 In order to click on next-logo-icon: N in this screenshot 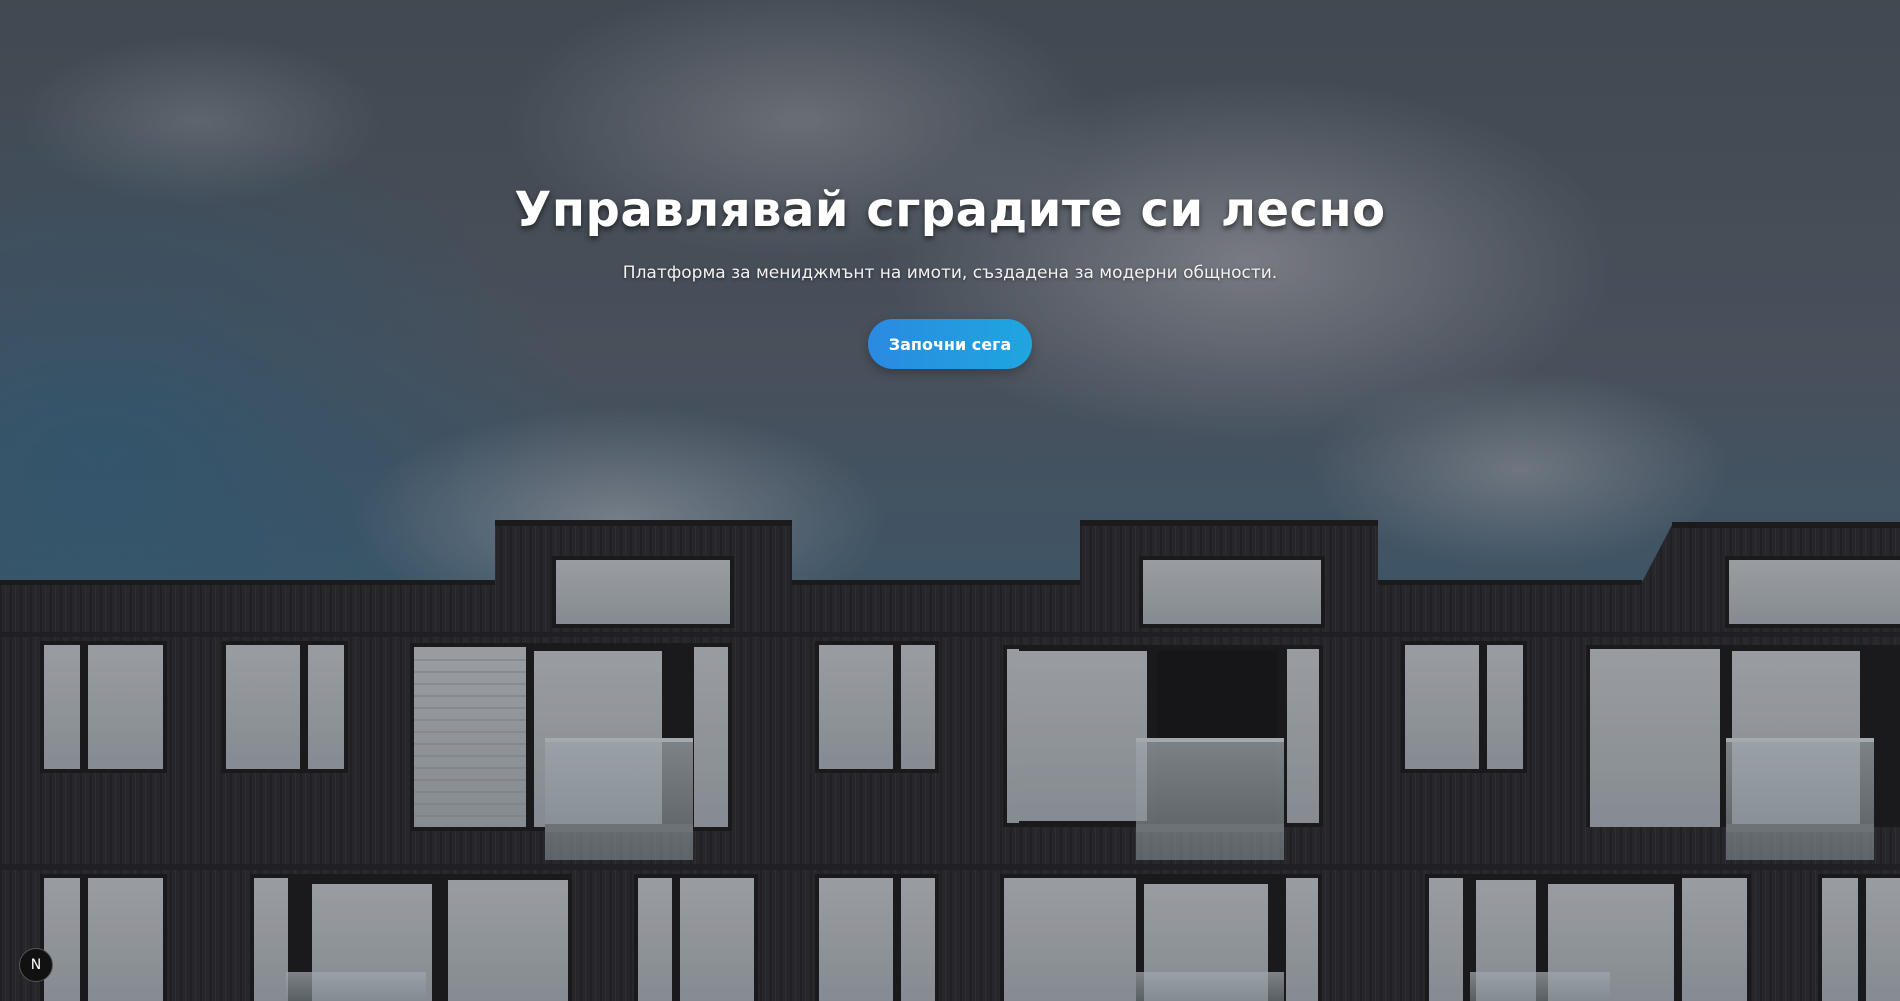, I will do `click(36, 965)`.